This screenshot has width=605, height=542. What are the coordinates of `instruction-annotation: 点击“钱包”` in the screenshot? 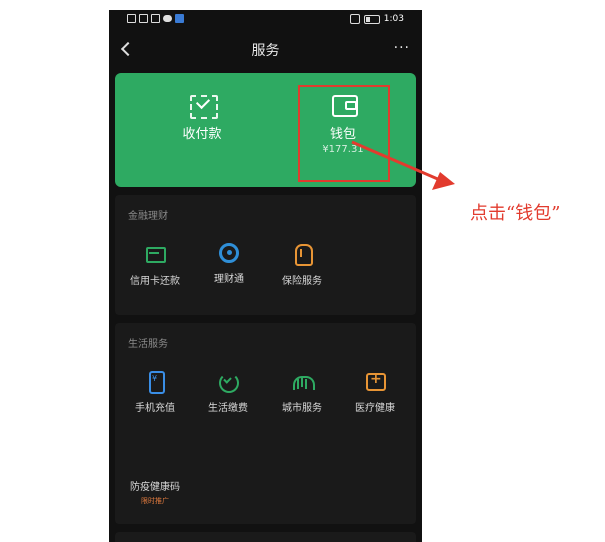 It's located at (515, 213).